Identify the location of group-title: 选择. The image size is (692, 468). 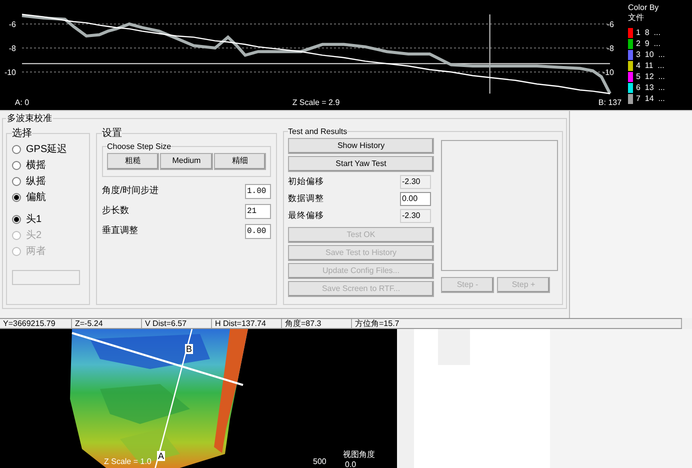
(22, 133).